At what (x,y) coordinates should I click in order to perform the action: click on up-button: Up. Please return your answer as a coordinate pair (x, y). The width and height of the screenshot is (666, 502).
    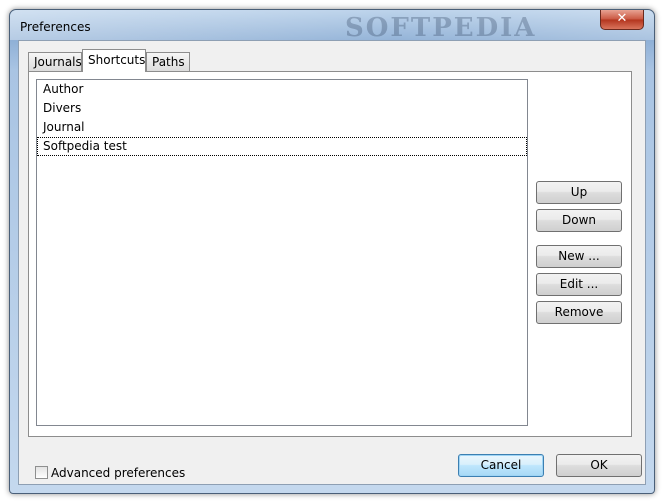
    Looking at the image, I should click on (579, 192).